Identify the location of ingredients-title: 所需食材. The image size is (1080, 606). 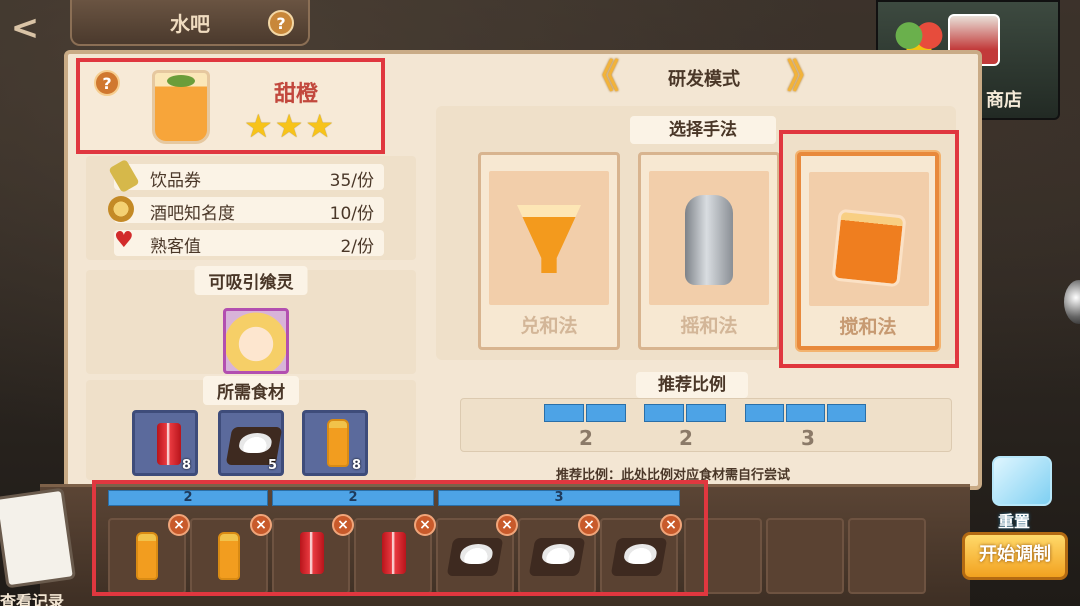
(251, 390).